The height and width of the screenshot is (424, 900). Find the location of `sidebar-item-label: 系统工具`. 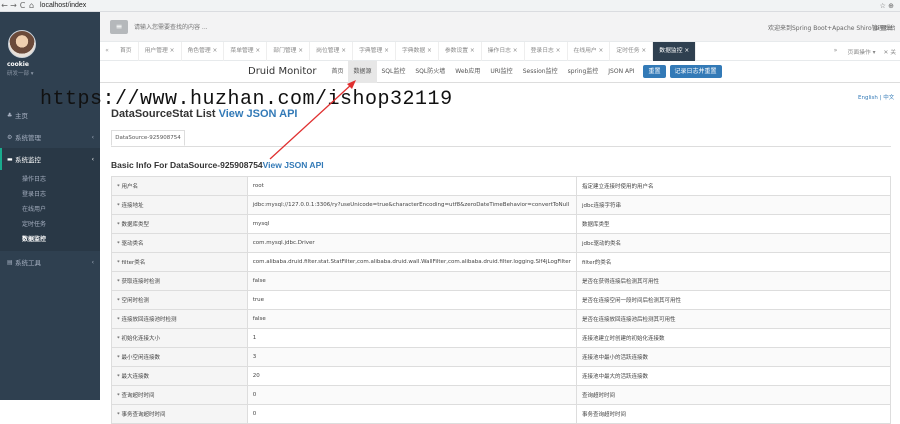

sidebar-item-label: 系统工具 is located at coordinates (28, 262).